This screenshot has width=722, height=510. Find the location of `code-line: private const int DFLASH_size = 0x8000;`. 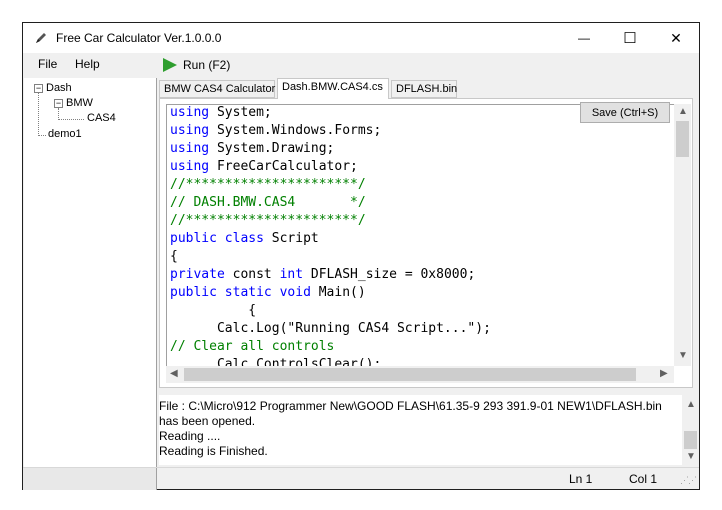

code-line: private const int DFLASH_size = 0x8000; is located at coordinates (322, 276).